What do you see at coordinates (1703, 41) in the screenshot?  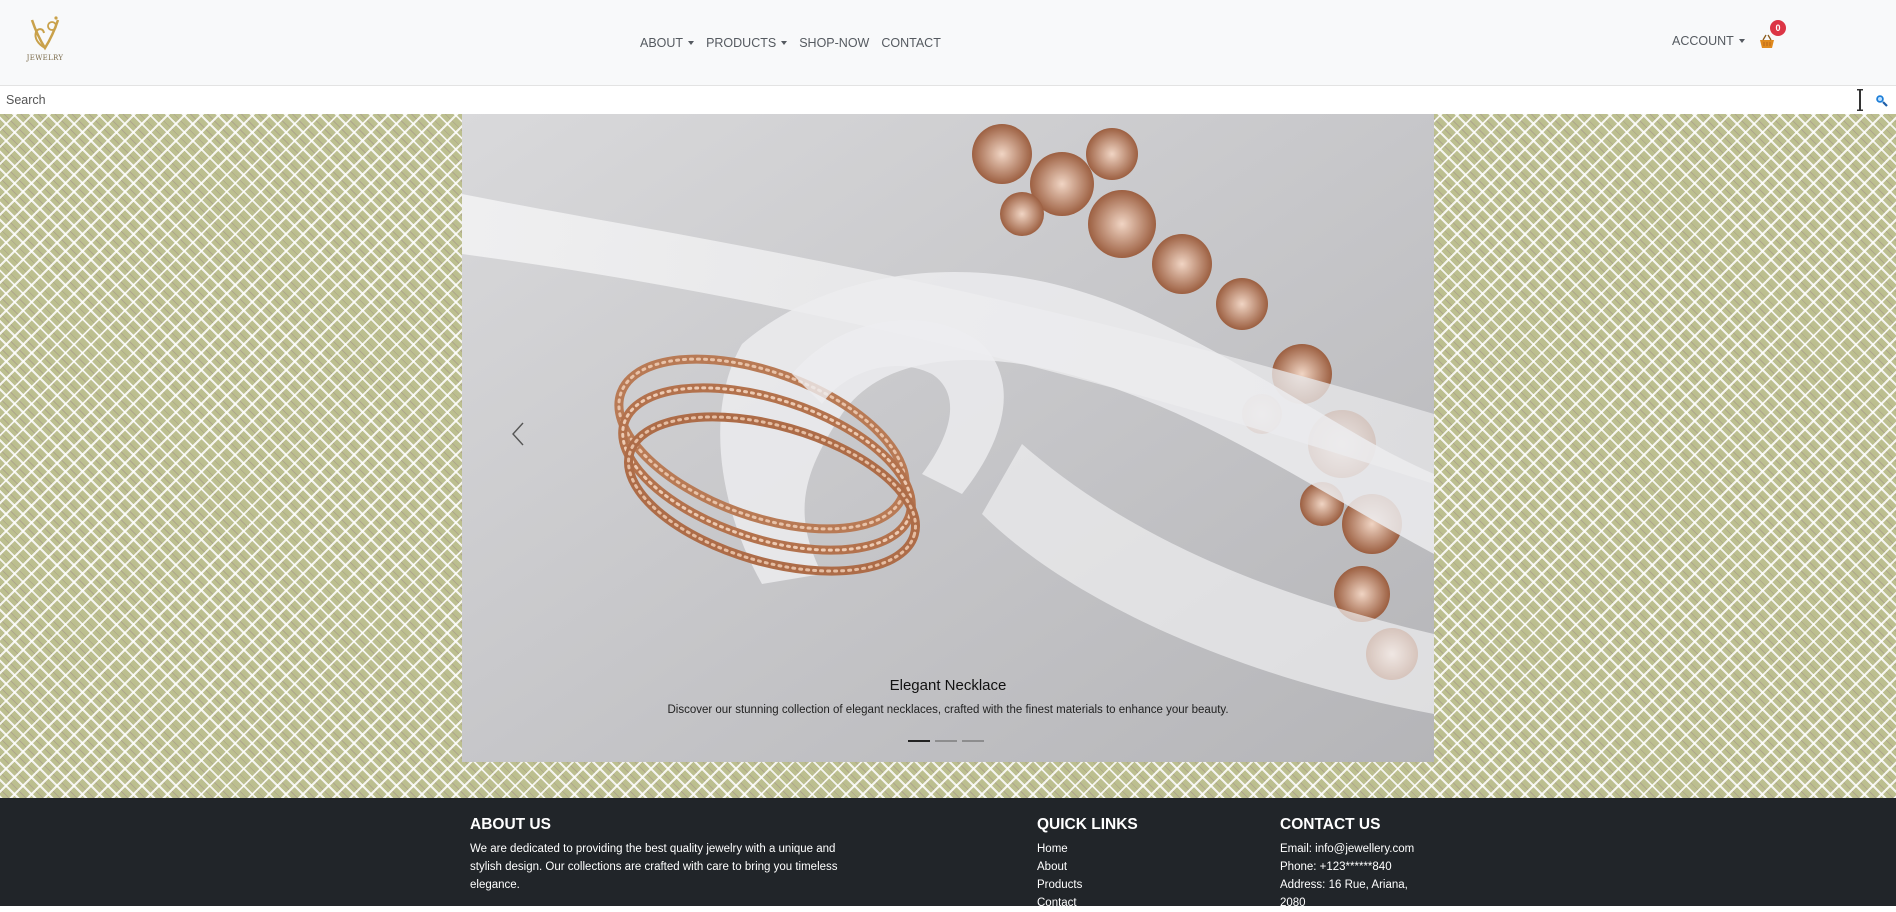 I see `account-label: ACCOUNT` at bounding box center [1703, 41].